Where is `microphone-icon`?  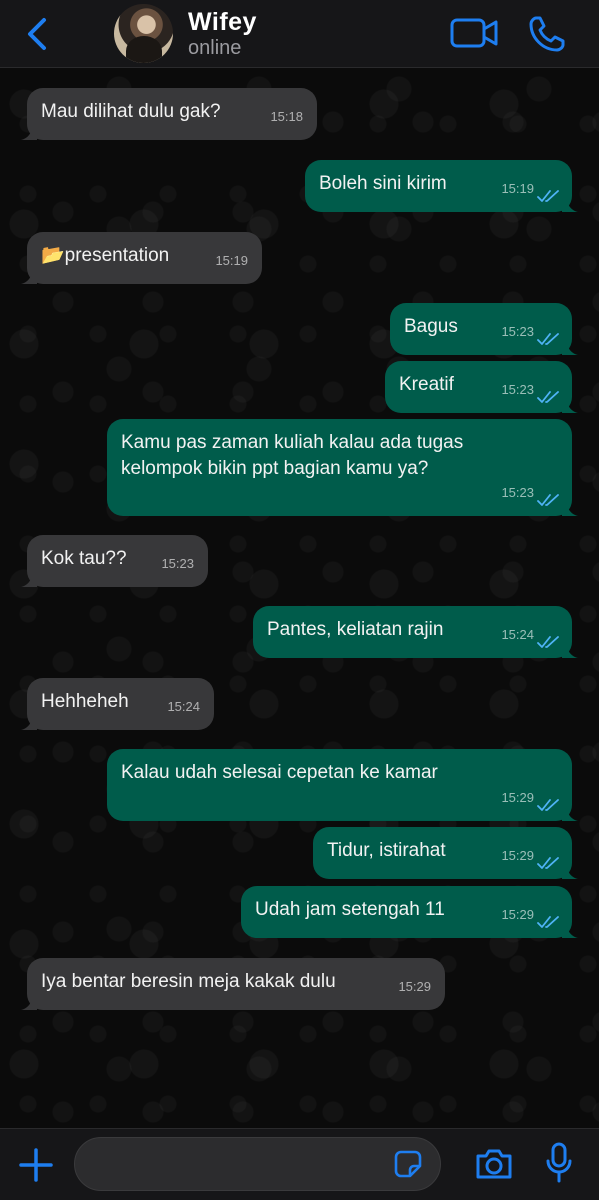
microphone-icon is located at coordinates (559, 1163).